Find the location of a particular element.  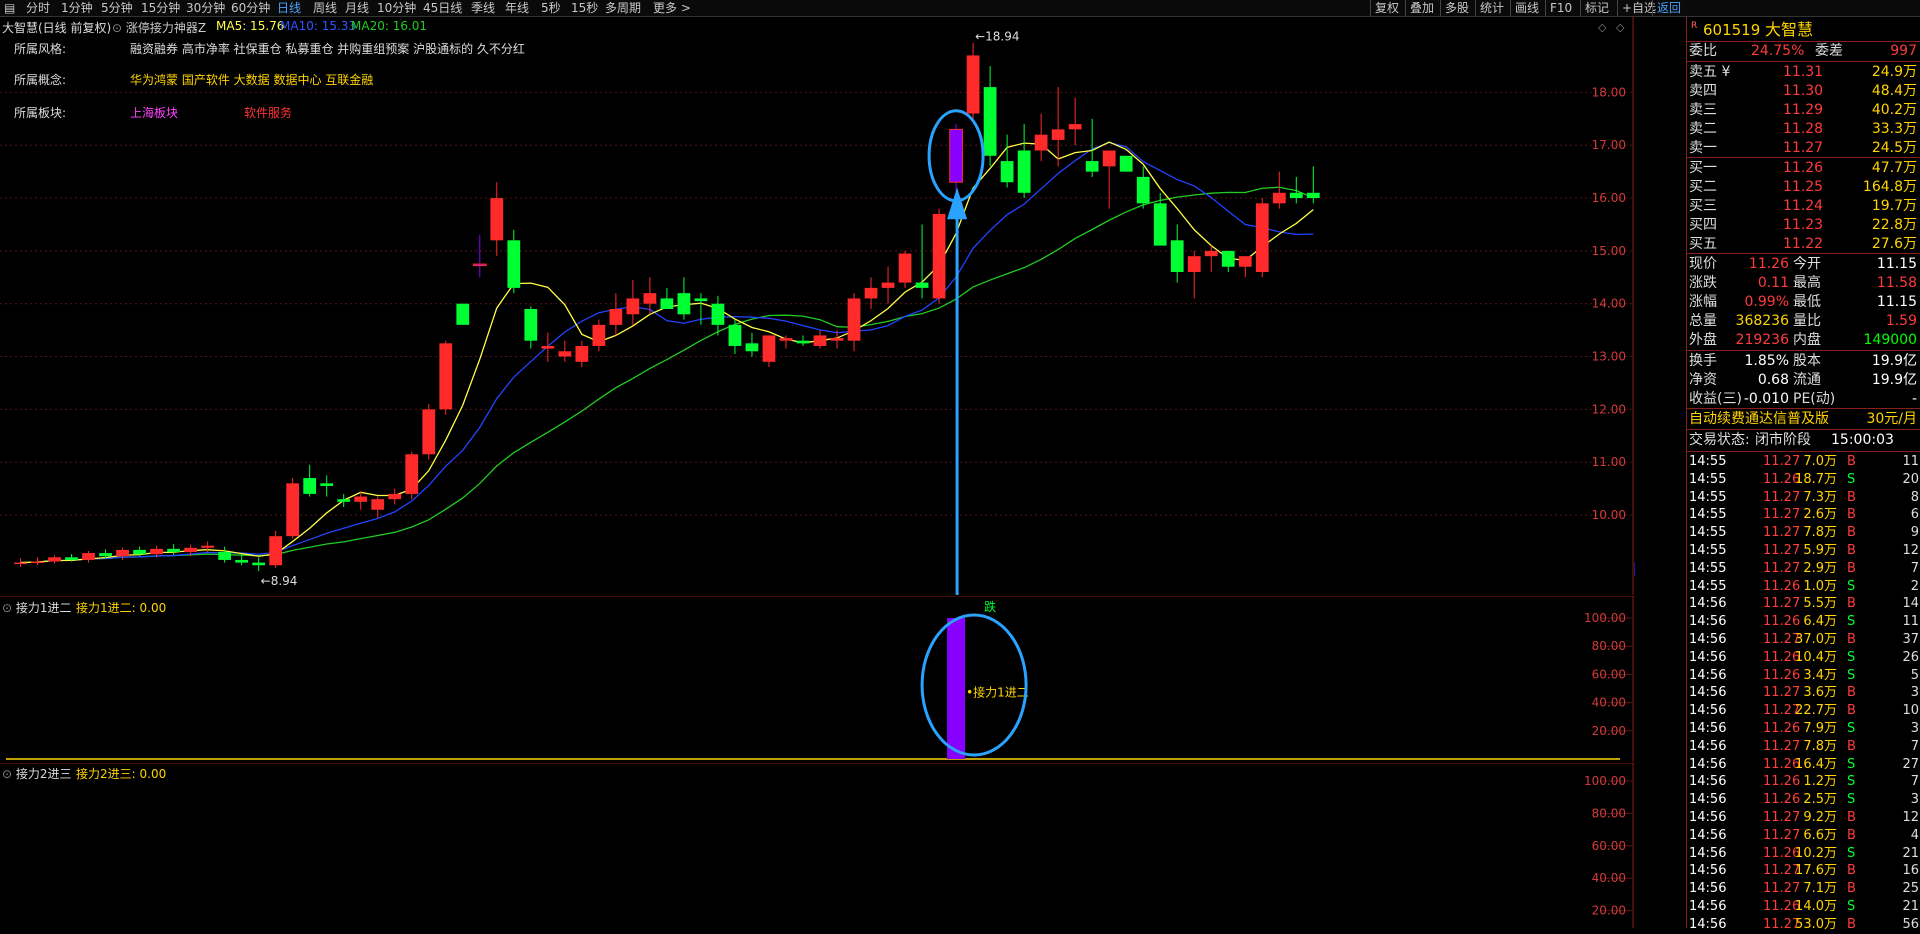

axis-label: 40.00 is located at coordinates (1609, 878).